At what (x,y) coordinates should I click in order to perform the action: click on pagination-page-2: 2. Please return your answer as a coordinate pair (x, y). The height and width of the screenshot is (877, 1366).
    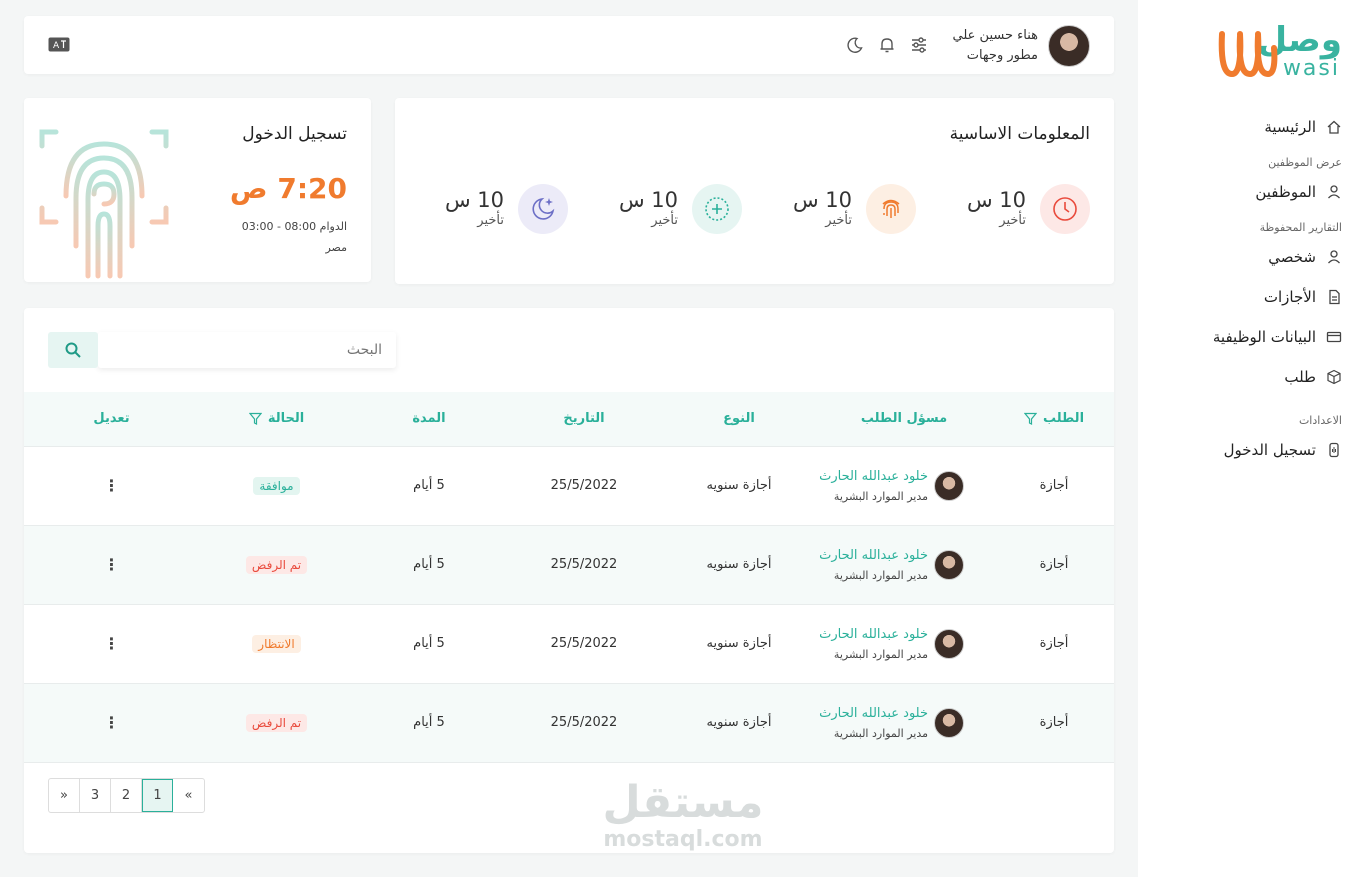
    Looking at the image, I should click on (126, 795).